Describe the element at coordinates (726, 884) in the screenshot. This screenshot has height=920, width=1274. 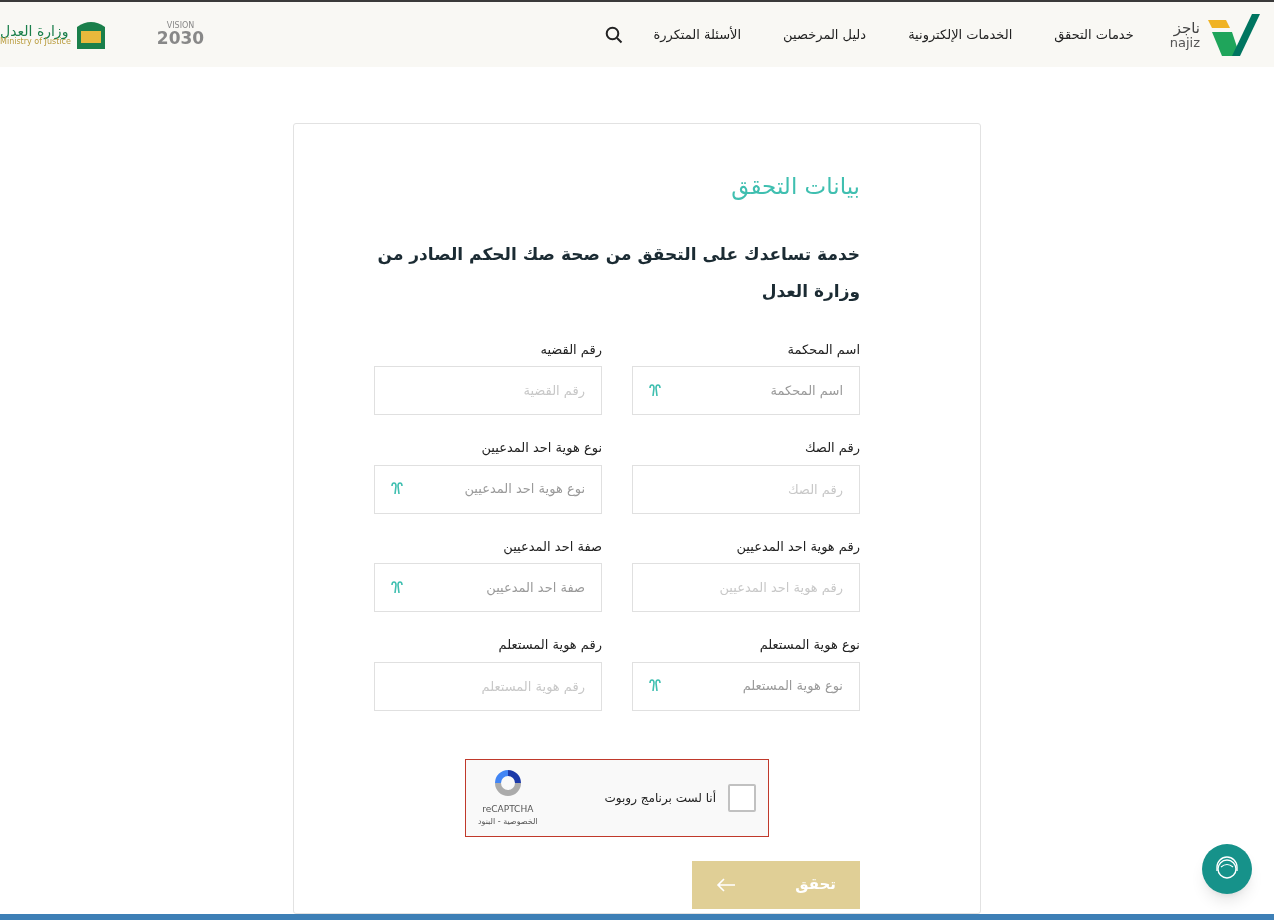
I see `arrow-left-icon` at that location.